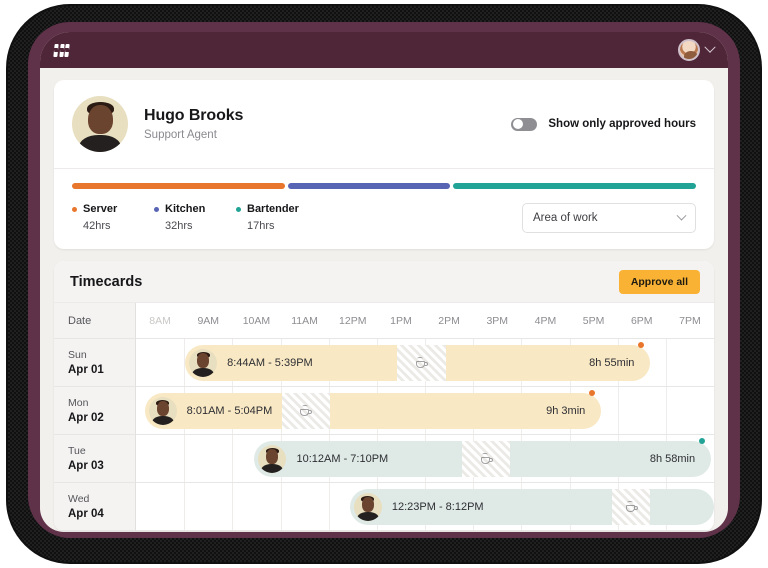 The image size is (768, 568). I want to click on legend-value: 42hrs, so click(97, 226).